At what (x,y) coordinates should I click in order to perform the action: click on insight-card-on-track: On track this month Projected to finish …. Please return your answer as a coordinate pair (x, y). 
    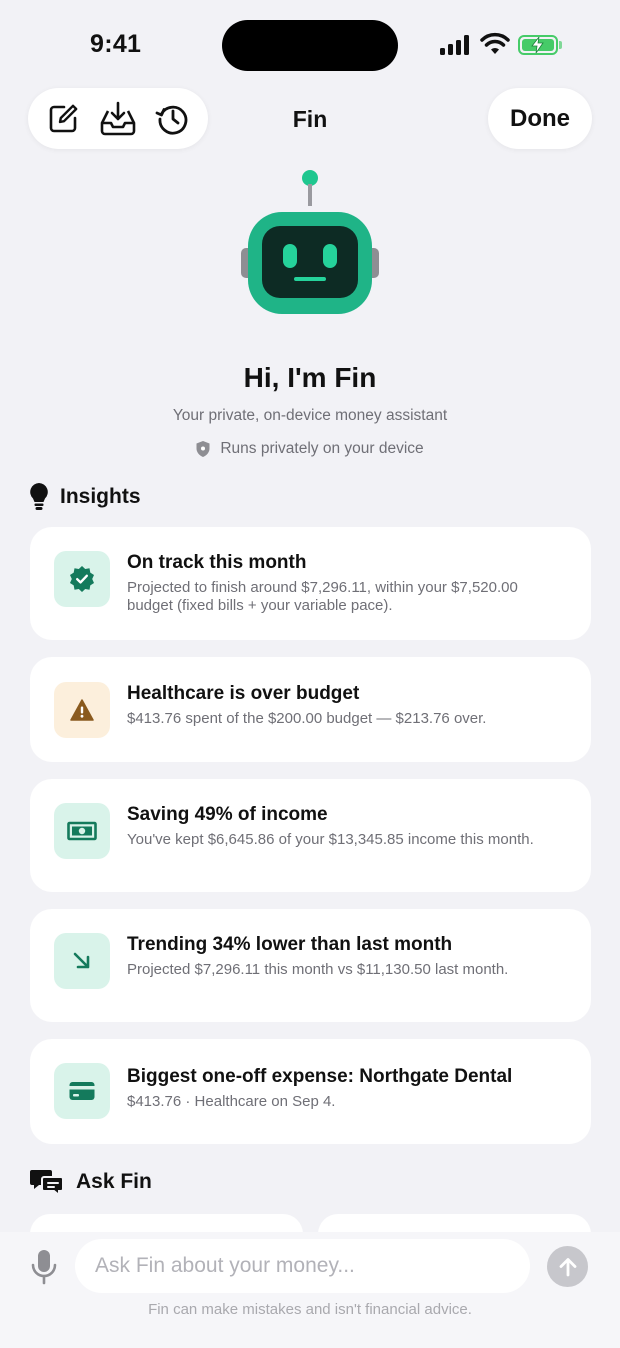
    Looking at the image, I should click on (310, 583).